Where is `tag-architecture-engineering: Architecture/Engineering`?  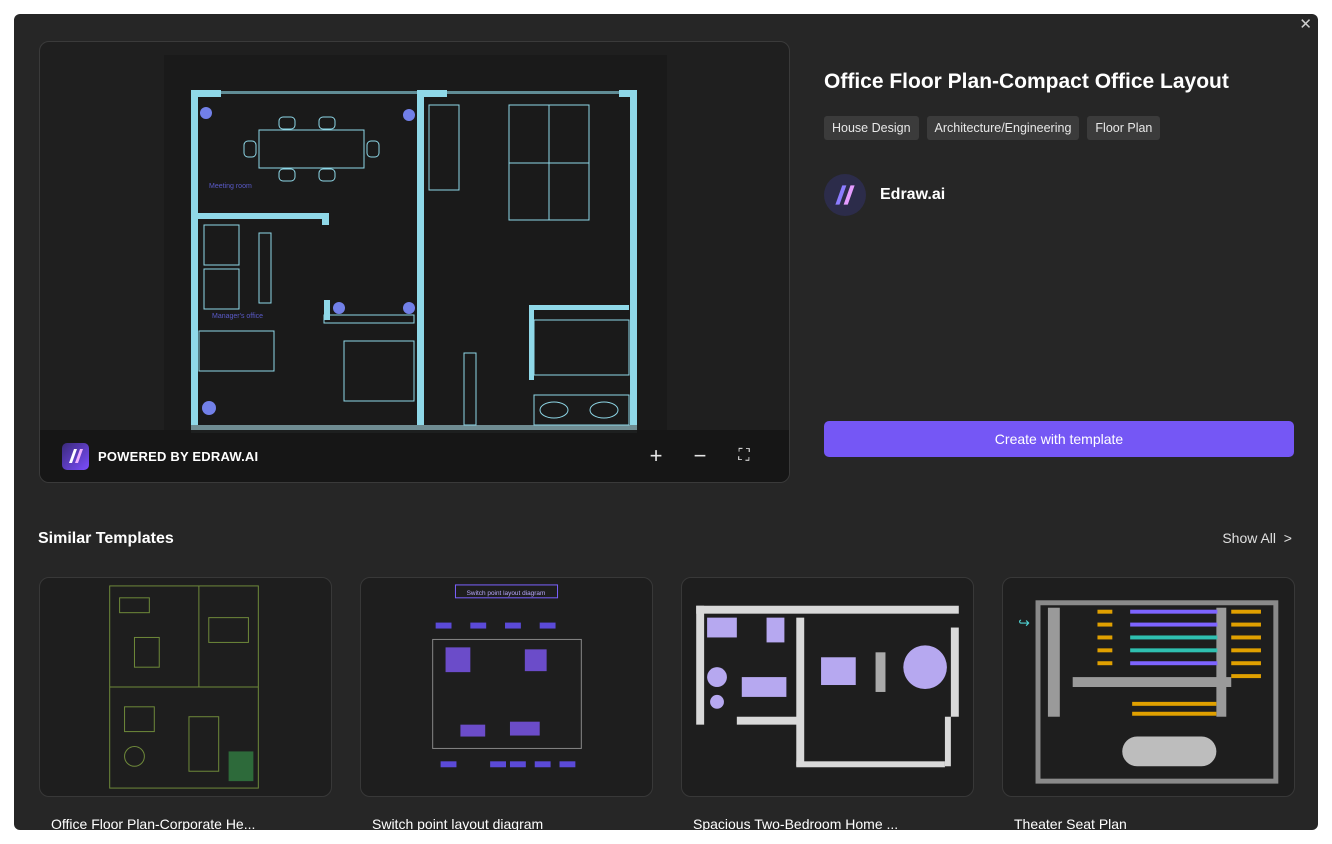
tag-architecture-engineering: Architecture/Engineering is located at coordinates (1003, 128).